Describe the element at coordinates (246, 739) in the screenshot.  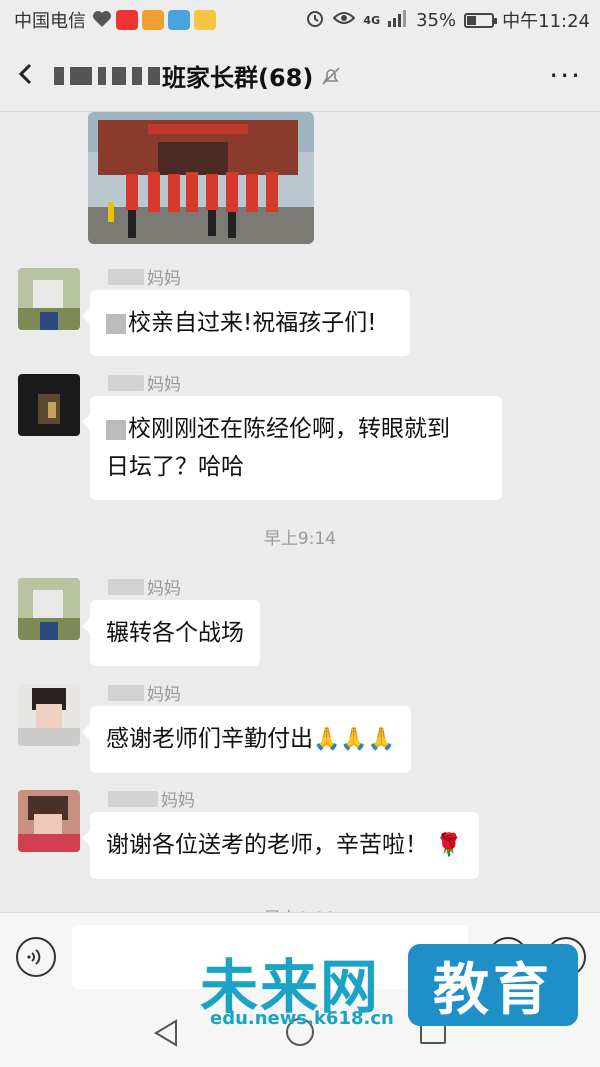
I see `message-bubble: 感谢老师们辛勤付出🙏🙏🙏` at that location.